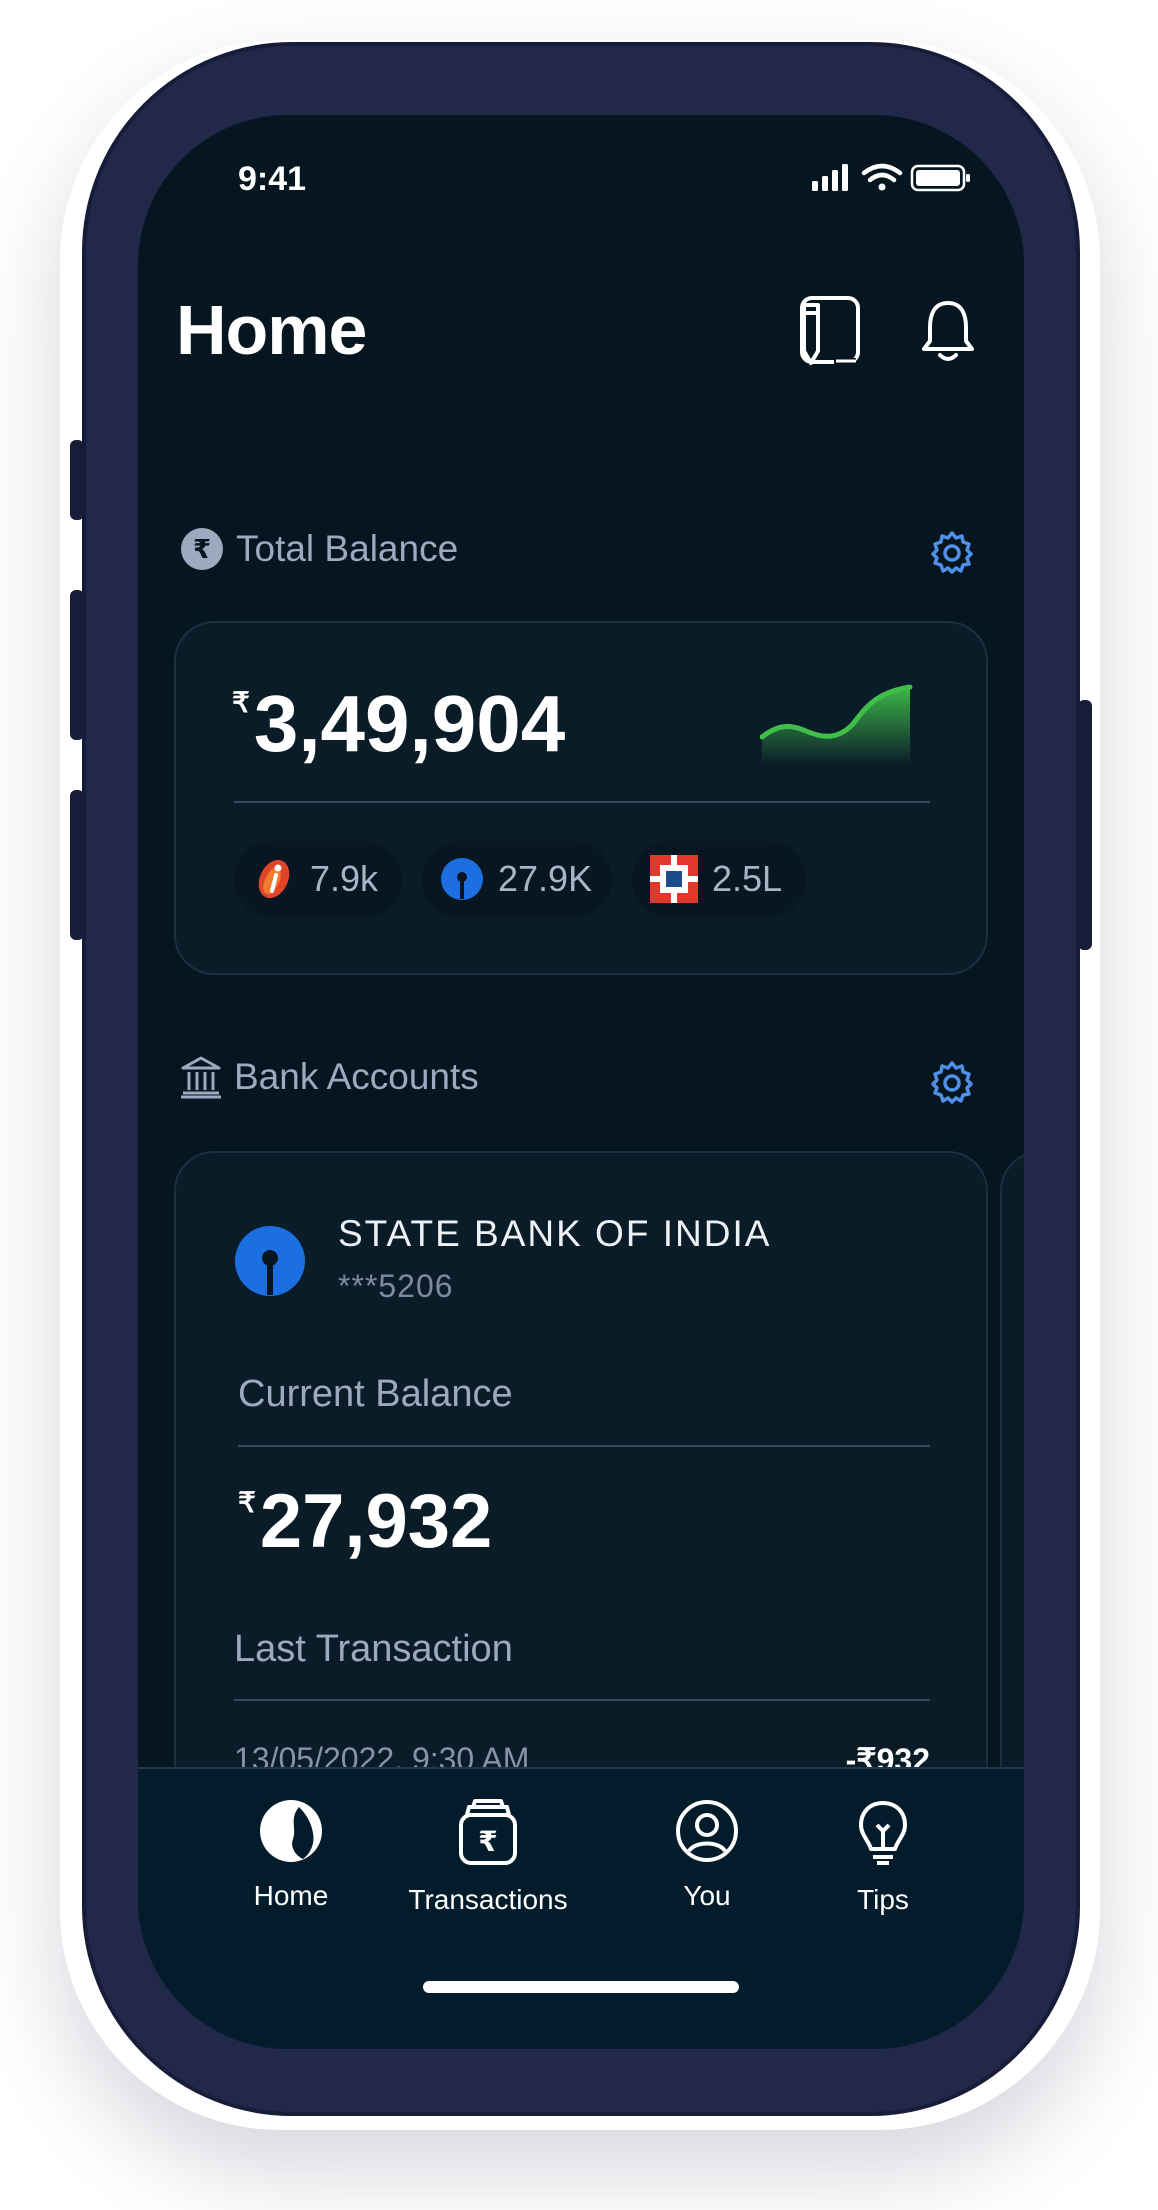  I want to click on rupee-coin-icon: ₹, so click(202, 549).